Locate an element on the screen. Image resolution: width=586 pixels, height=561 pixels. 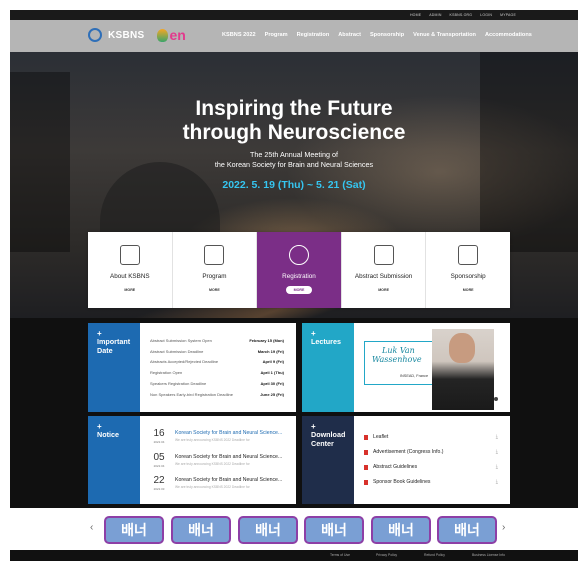
ksbns-logo-icon is located at coordinates (95, 35).